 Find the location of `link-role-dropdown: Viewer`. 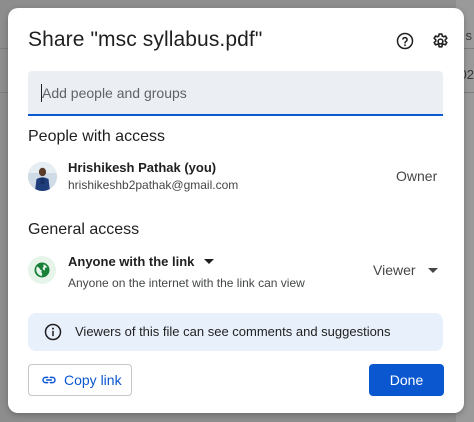

link-role-dropdown: Viewer is located at coordinates (405, 270).